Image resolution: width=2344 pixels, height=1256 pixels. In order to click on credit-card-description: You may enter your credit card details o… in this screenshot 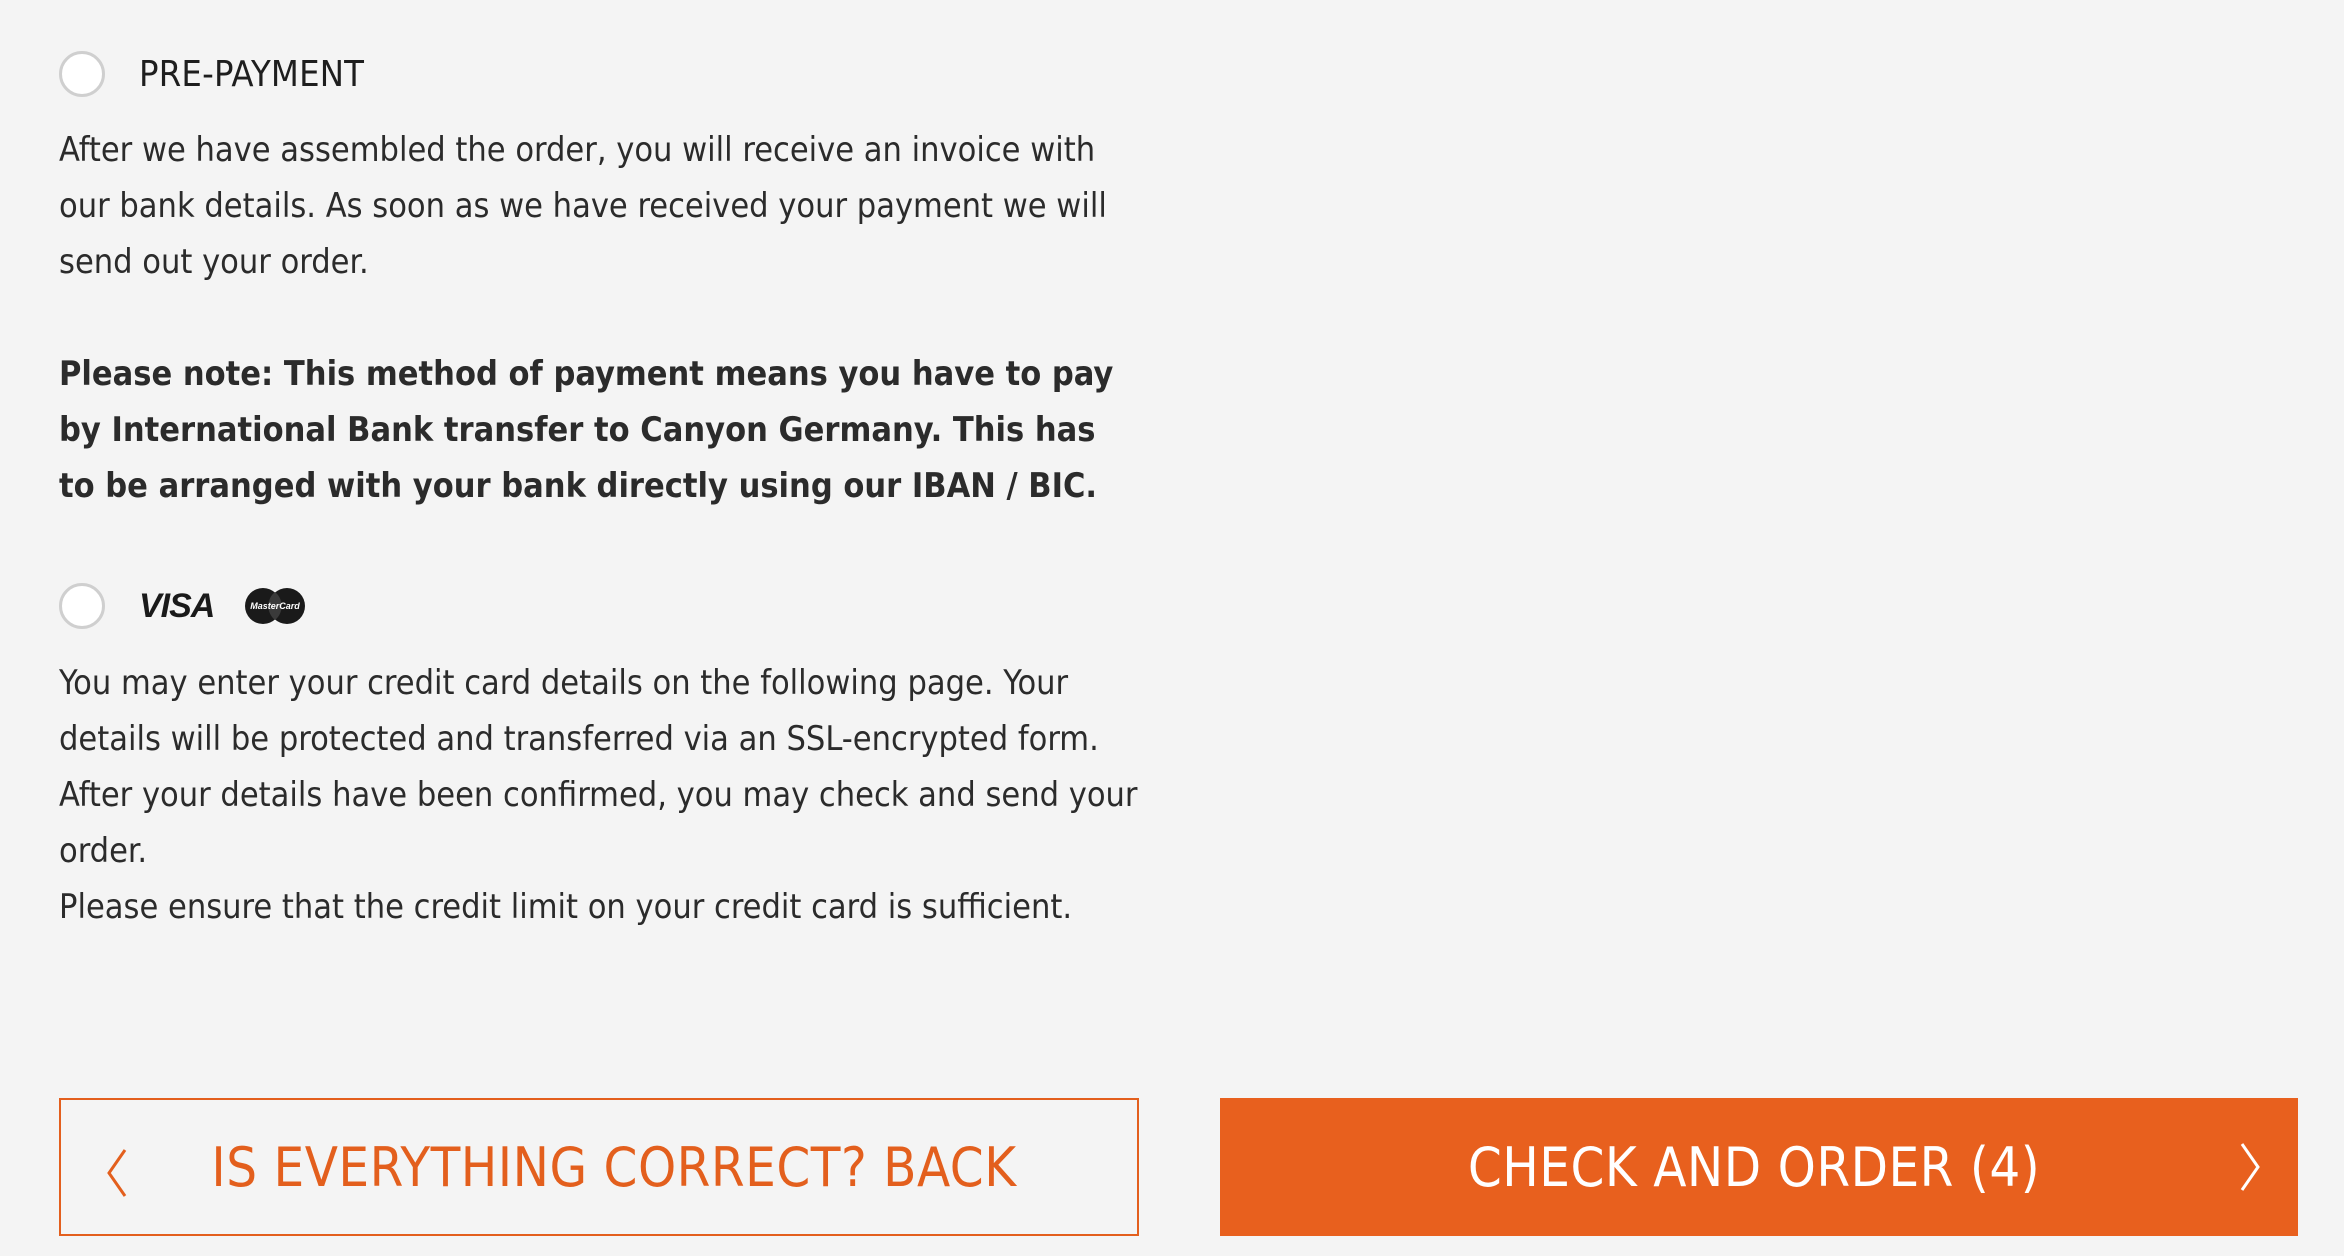, I will do `click(598, 767)`.